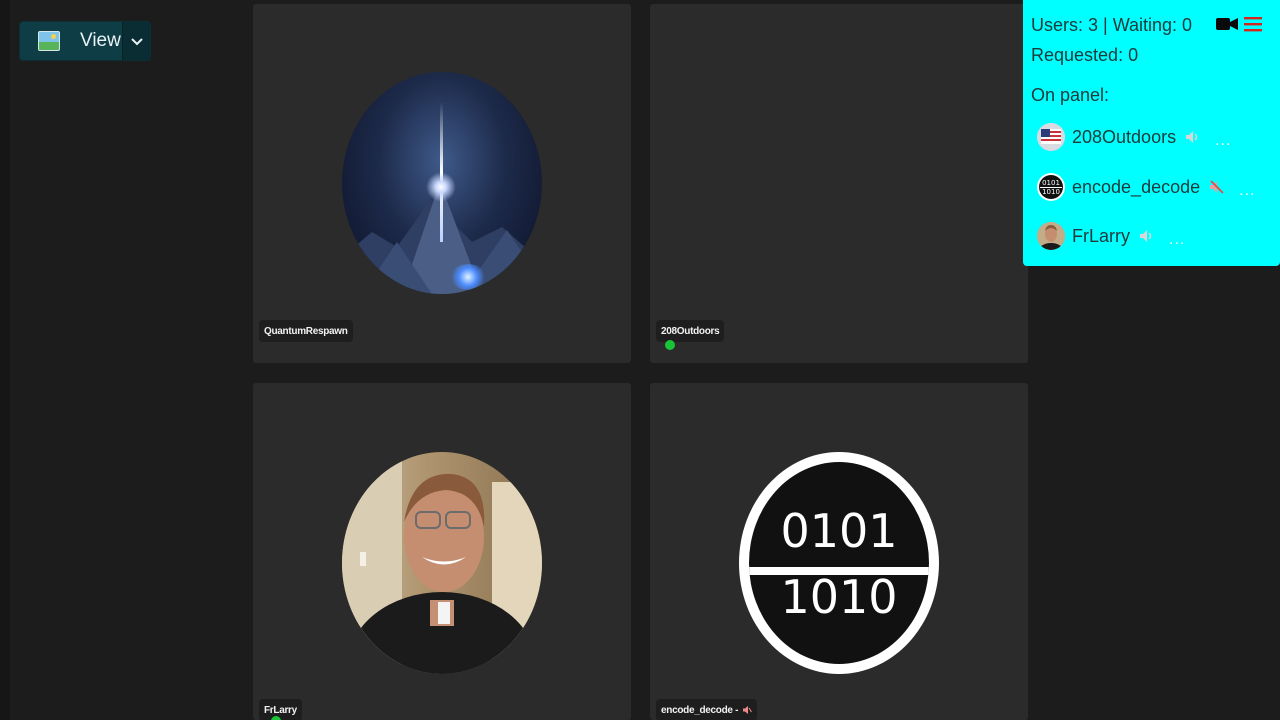  Describe the element at coordinates (1112, 25) in the screenshot. I see `users-count: Users: 3 | Waiting: 0` at that location.